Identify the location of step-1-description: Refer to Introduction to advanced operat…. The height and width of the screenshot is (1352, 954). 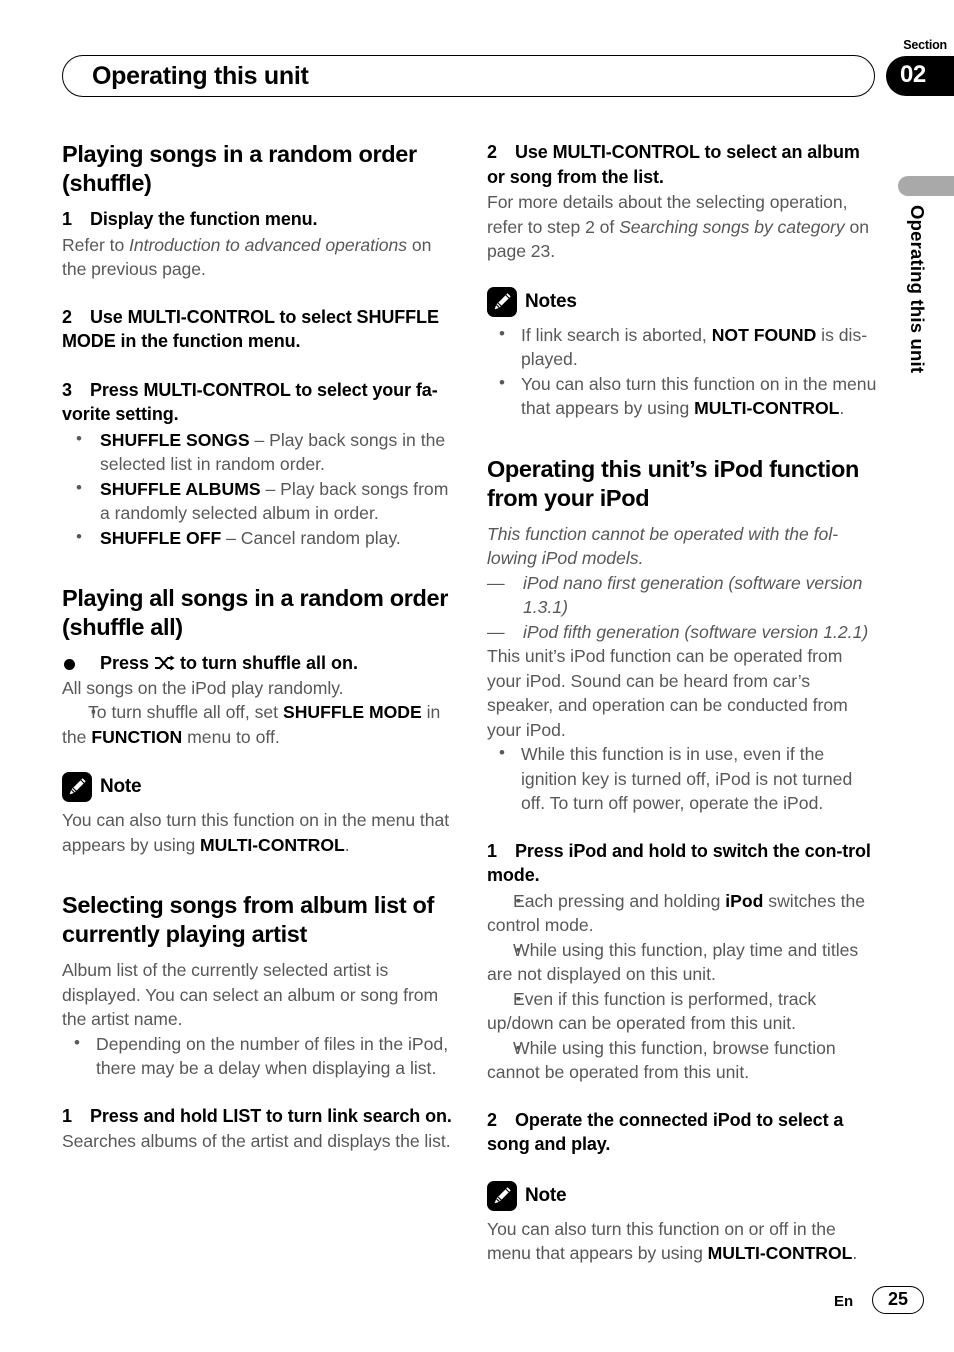
(258, 257).